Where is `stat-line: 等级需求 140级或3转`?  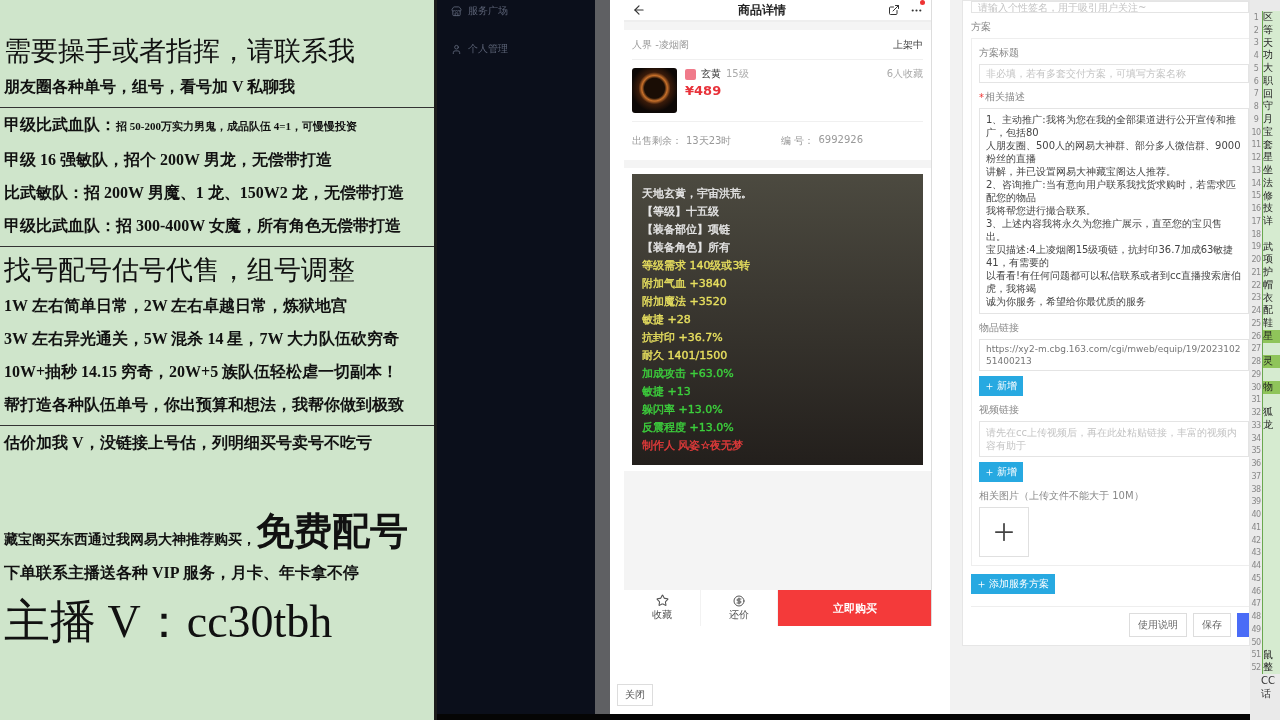
stat-line: 等级需求 140级或3转 is located at coordinates (696, 265).